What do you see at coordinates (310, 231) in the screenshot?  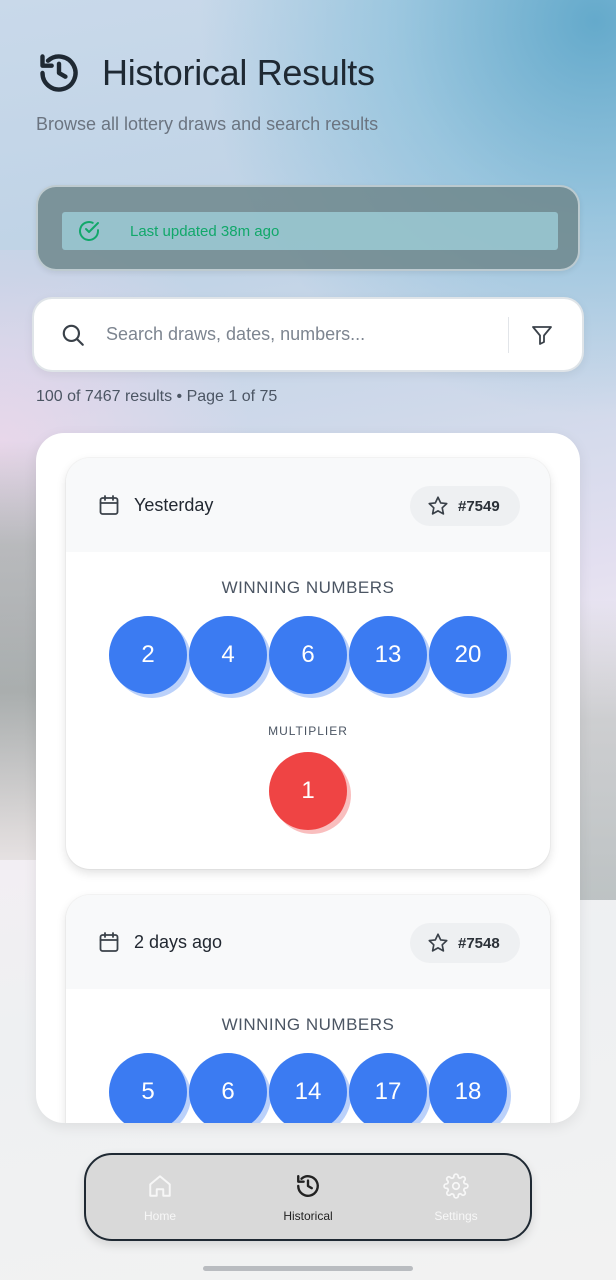 I see `status-banner: Last updated 38m ago` at bounding box center [310, 231].